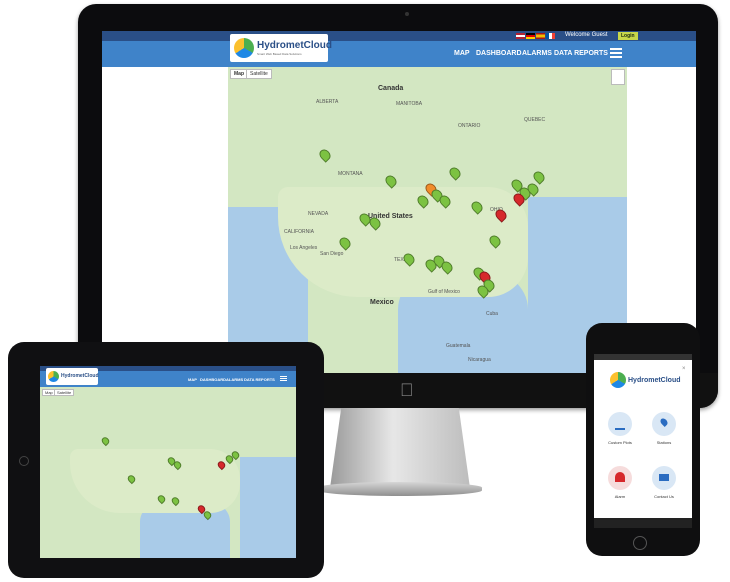 Image resolution: width=730 pixels, height=582 pixels. What do you see at coordinates (618, 380) in the screenshot?
I see `phone-logo-icon` at bounding box center [618, 380].